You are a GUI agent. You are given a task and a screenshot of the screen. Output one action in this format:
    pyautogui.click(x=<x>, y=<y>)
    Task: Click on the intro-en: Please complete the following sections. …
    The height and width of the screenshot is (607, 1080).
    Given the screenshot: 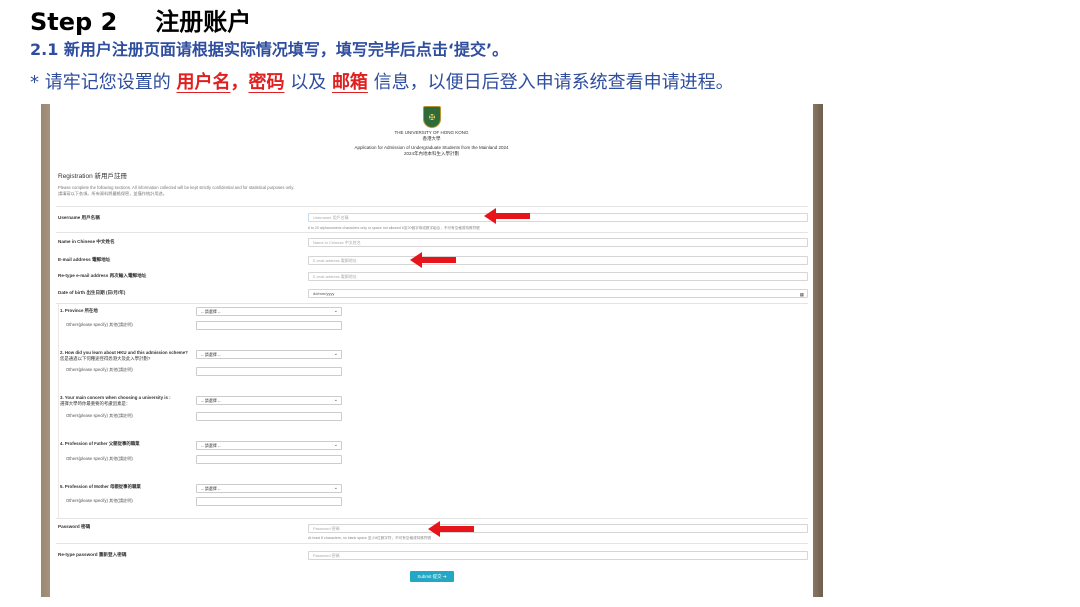 What is the action you would take?
    pyautogui.click(x=176, y=187)
    